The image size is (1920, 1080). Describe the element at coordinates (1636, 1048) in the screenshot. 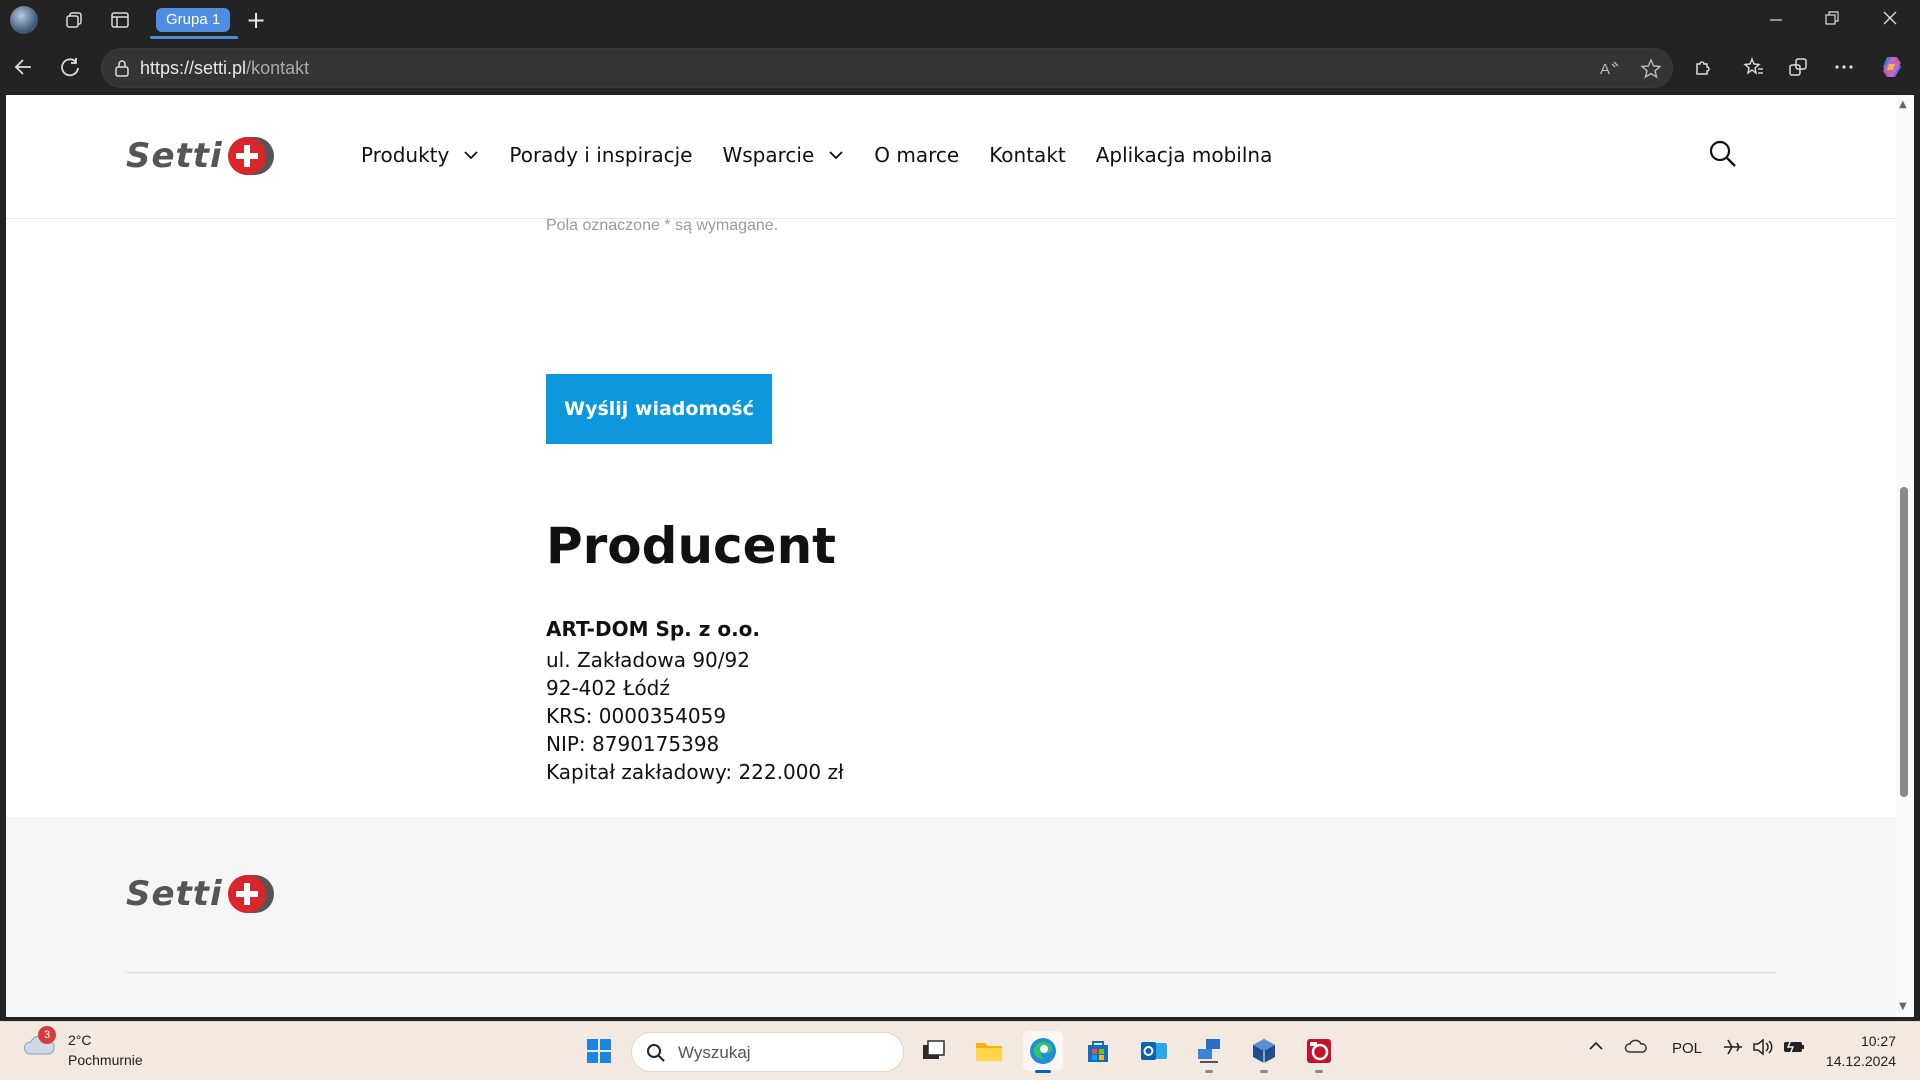

I see `onedrive-icon` at that location.